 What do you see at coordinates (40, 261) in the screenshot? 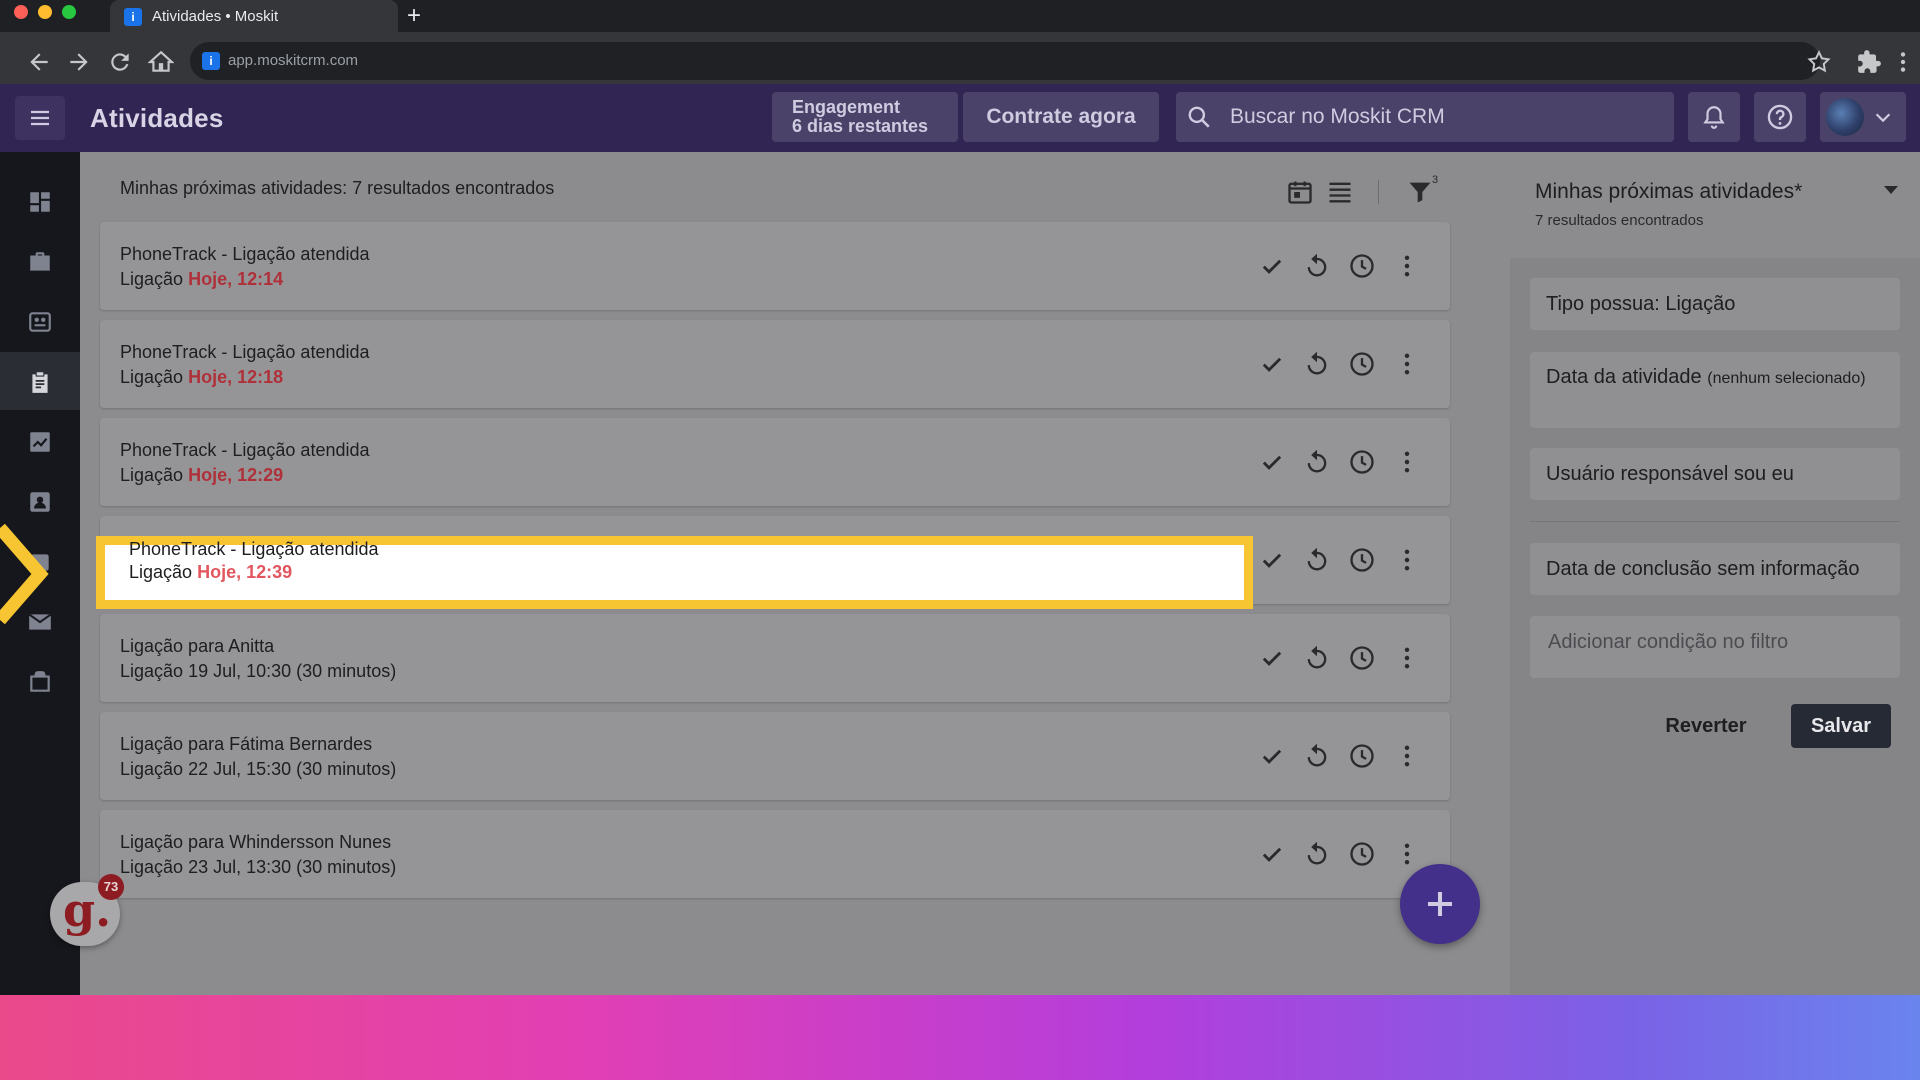
I see `nav-item-deals` at bounding box center [40, 261].